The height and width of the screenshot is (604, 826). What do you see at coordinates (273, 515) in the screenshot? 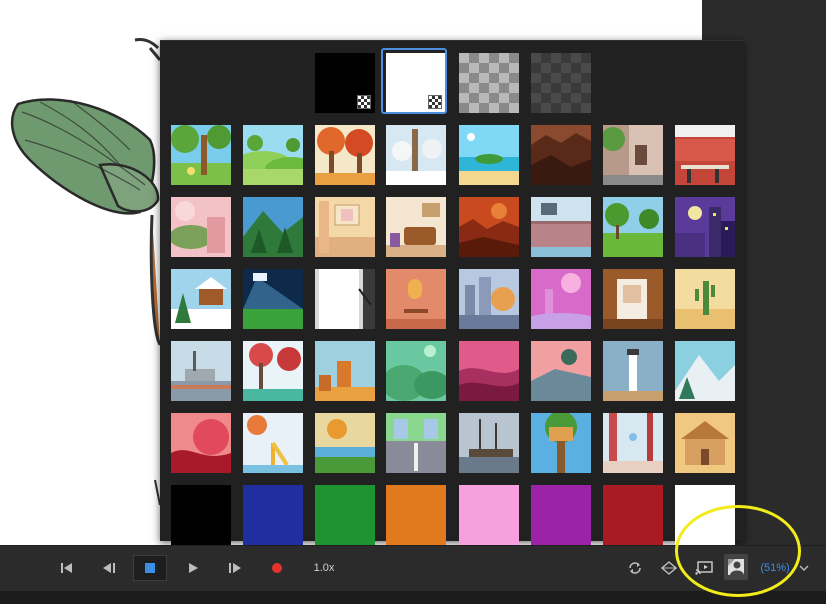
I see `color-tile-blue` at bounding box center [273, 515].